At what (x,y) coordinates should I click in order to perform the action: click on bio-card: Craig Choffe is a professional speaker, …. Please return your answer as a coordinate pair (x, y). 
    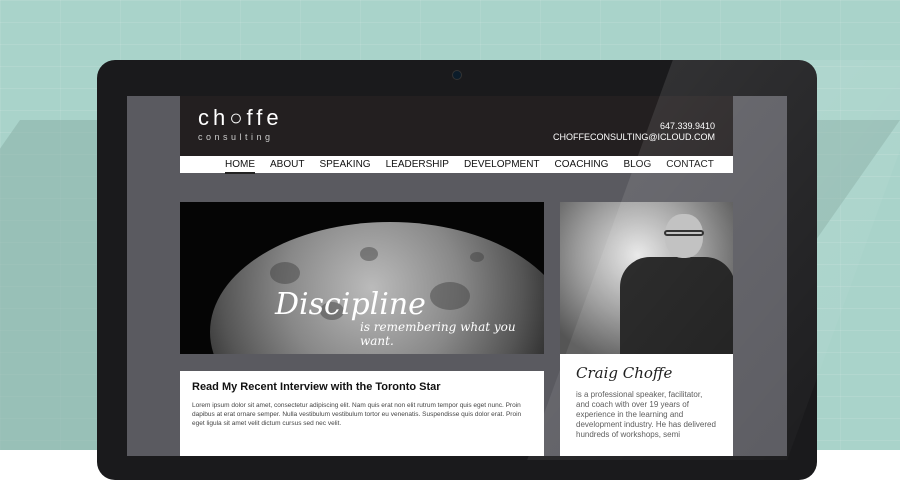
    Looking at the image, I should click on (646, 405).